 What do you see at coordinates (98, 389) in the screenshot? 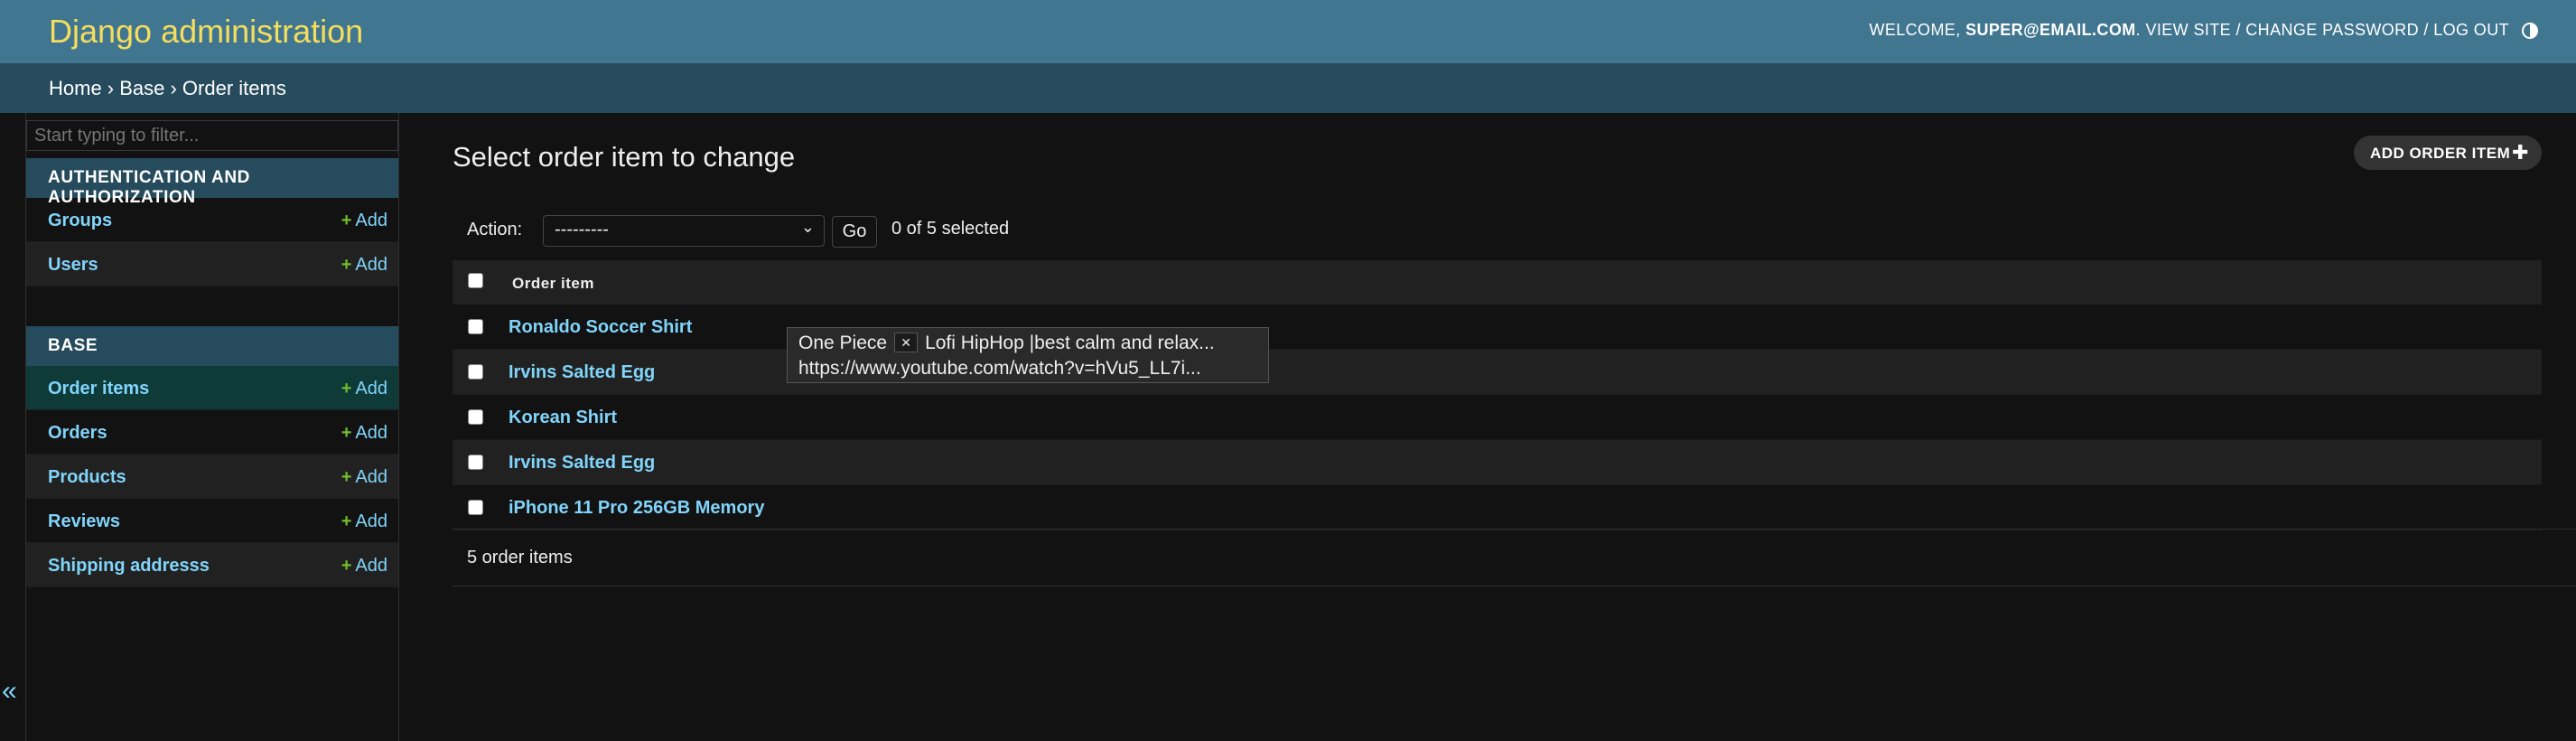
I see `model-link-order-items: Order items` at bounding box center [98, 389].